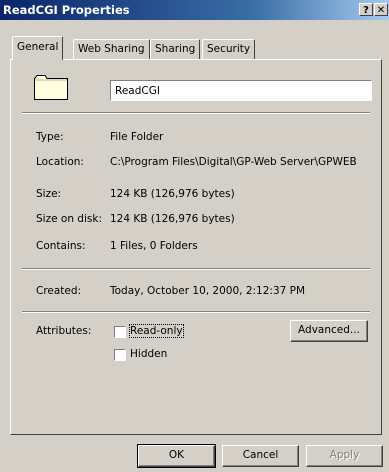 The height and width of the screenshot is (472, 389). What do you see at coordinates (50, 137) in the screenshot?
I see `type-label: Type:` at bounding box center [50, 137].